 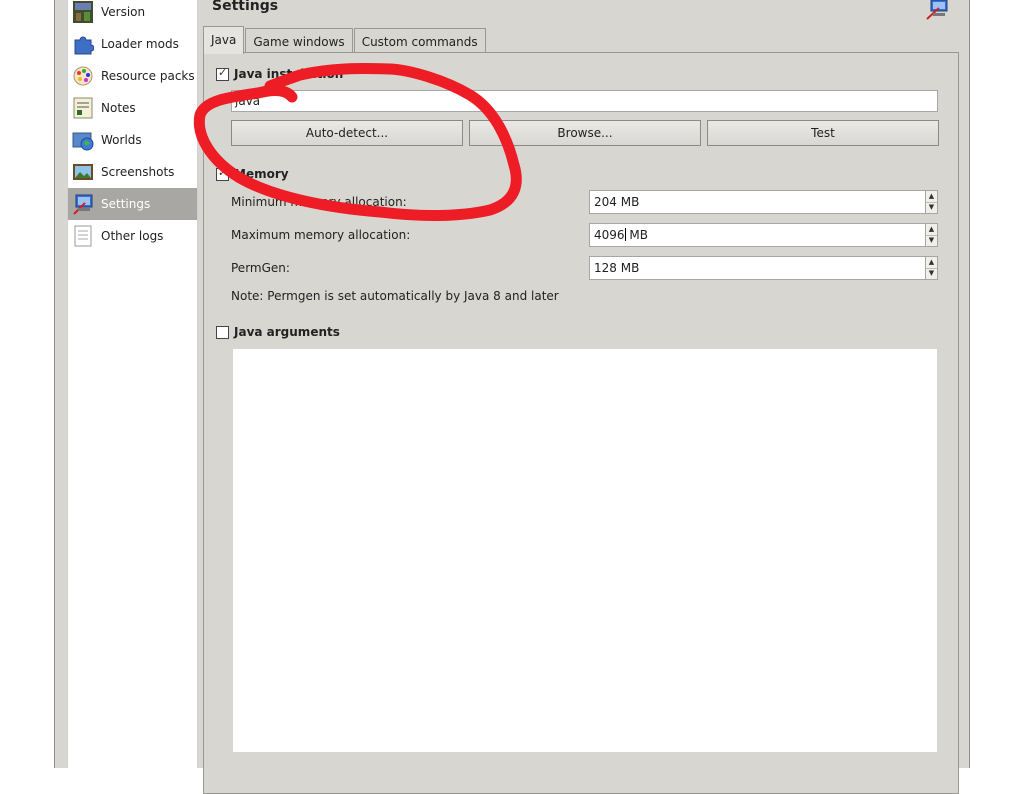 What do you see at coordinates (138, 172) in the screenshot?
I see `sidebar-item-label: Screenshots` at bounding box center [138, 172].